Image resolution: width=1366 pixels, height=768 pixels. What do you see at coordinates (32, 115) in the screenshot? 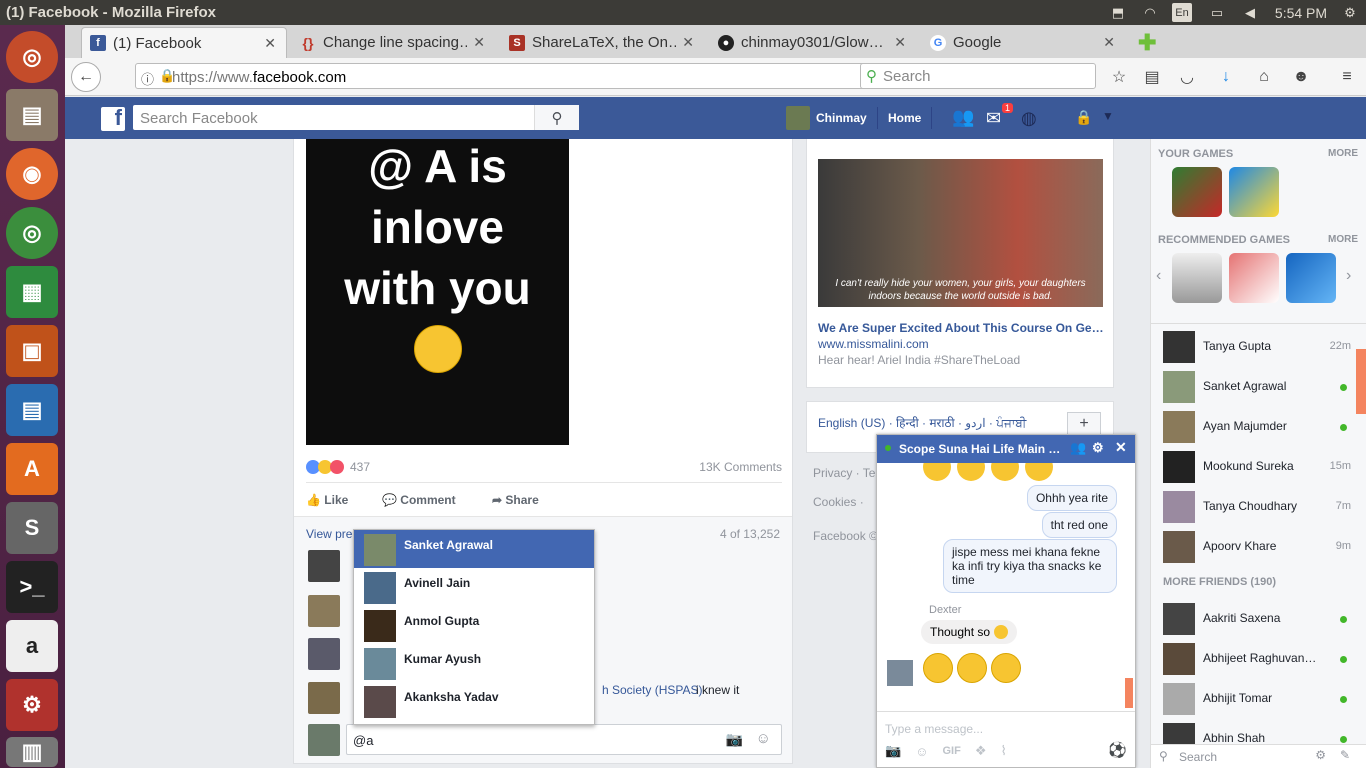
I see `files-icon: ▤` at bounding box center [32, 115].